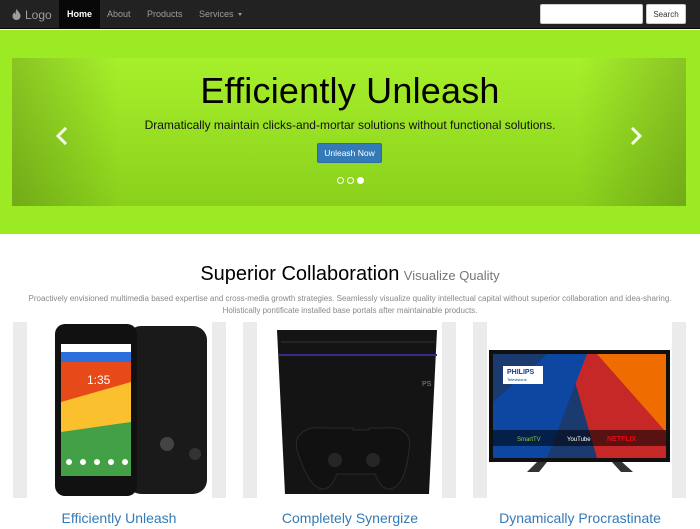  What do you see at coordinates (521, 372) in the screenshot?
I see `tv-brand: PHILIPS` at bounding box center [521, 372].